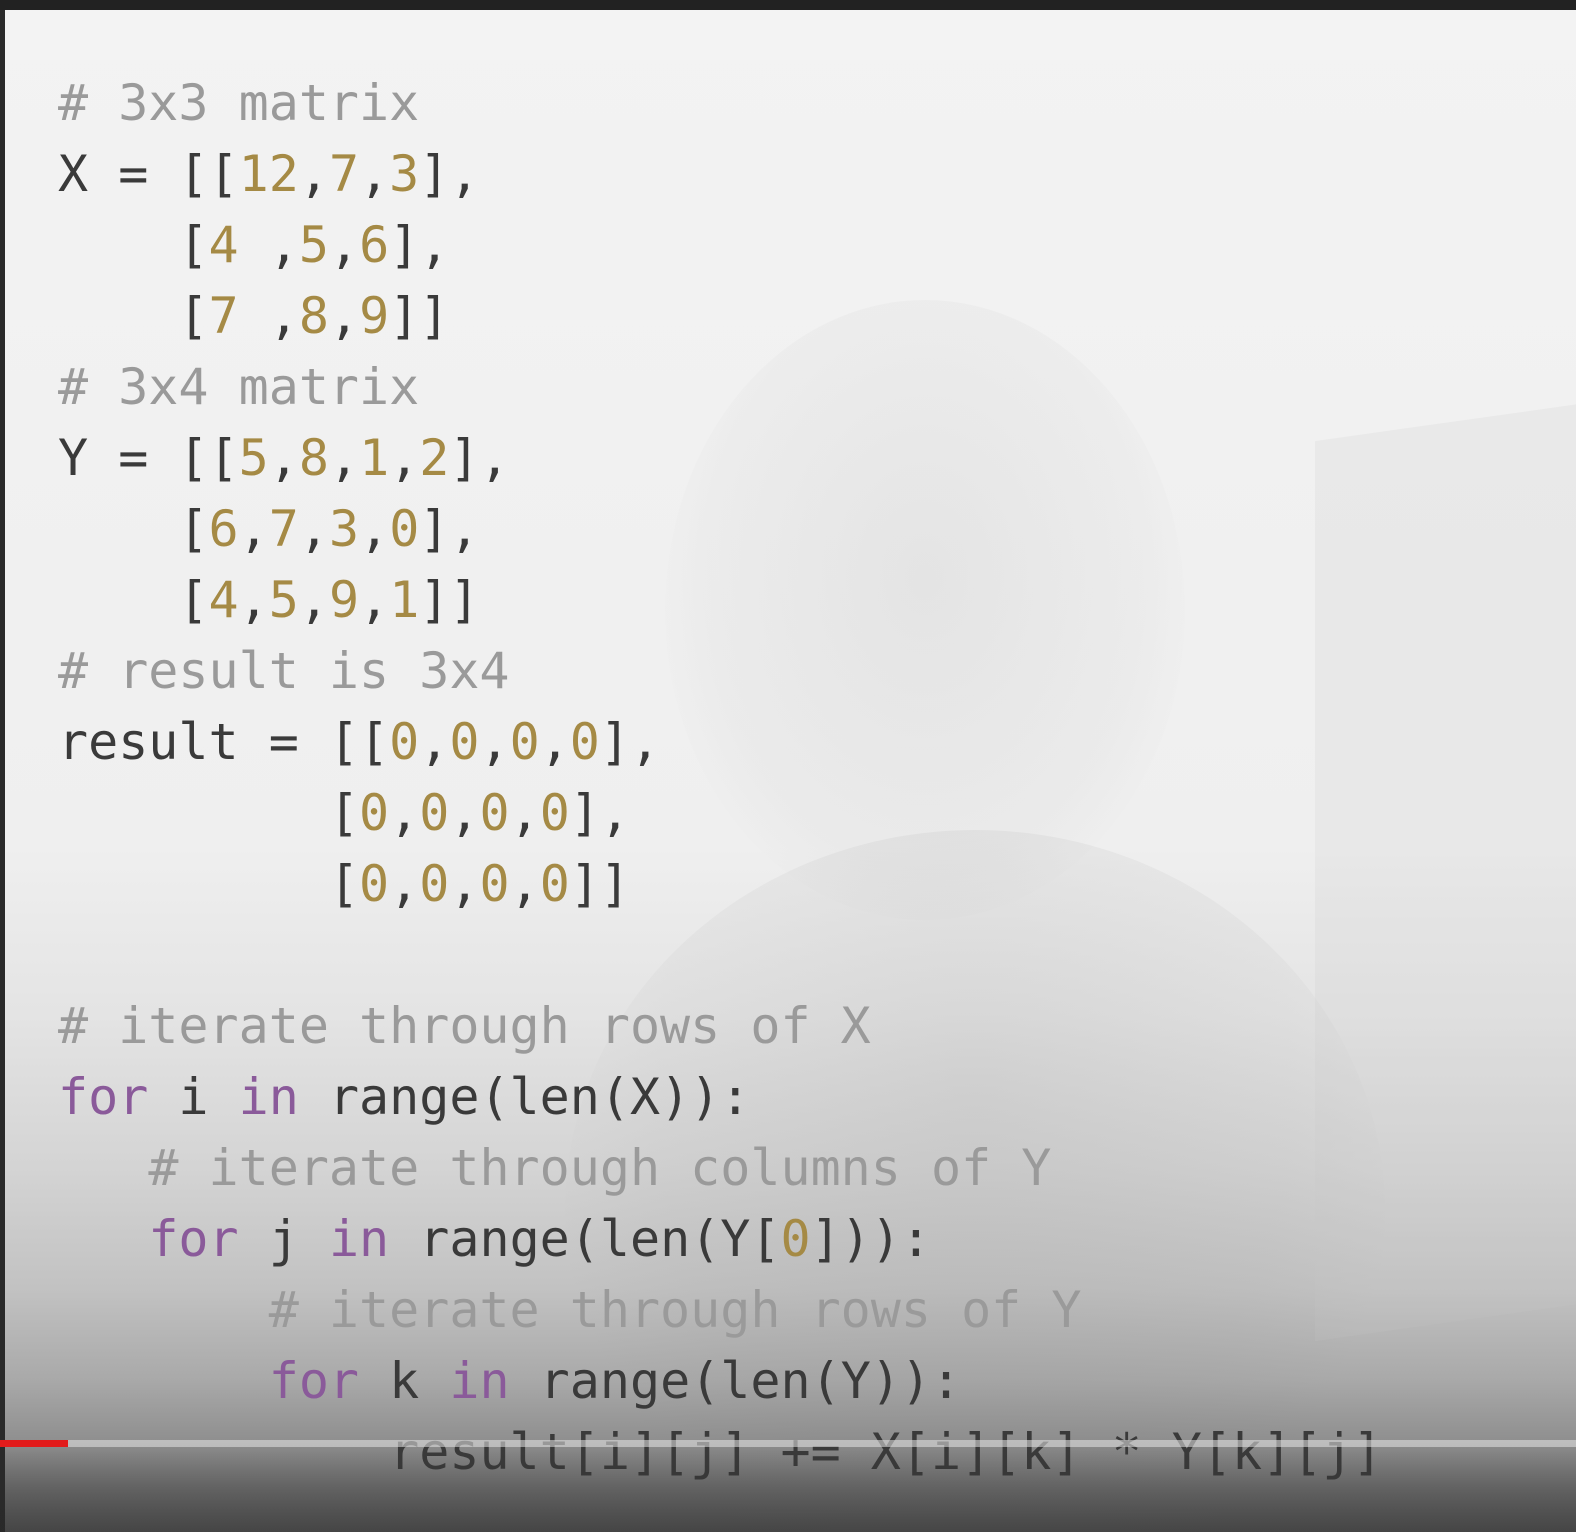  I want to click on progress-bar, so click(788, 1443).